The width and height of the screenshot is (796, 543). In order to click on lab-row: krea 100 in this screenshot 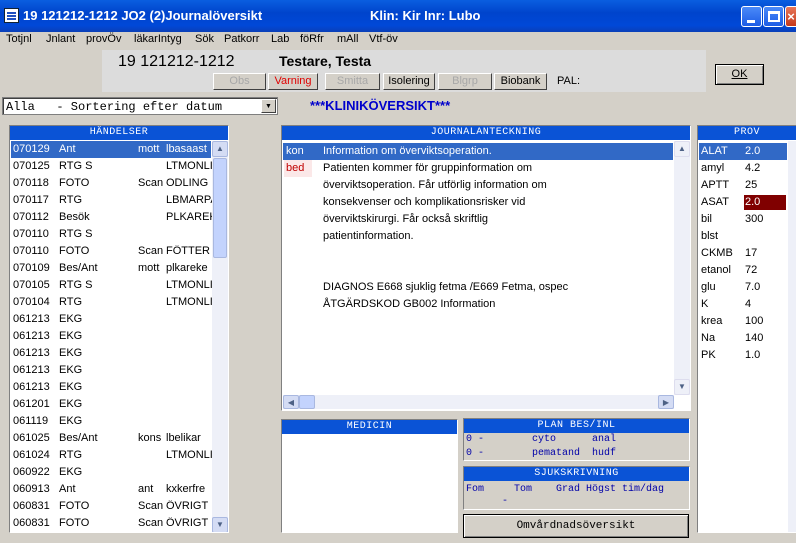, I will do `click(743, 321)`.